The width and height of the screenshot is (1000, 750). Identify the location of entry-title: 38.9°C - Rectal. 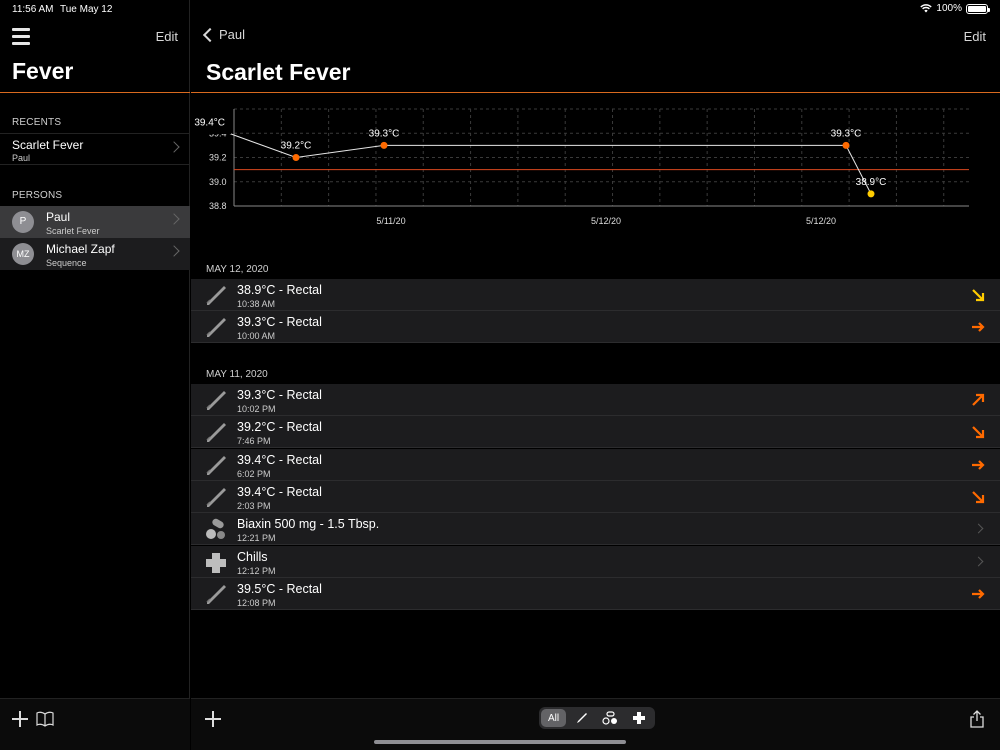
(279, 290).